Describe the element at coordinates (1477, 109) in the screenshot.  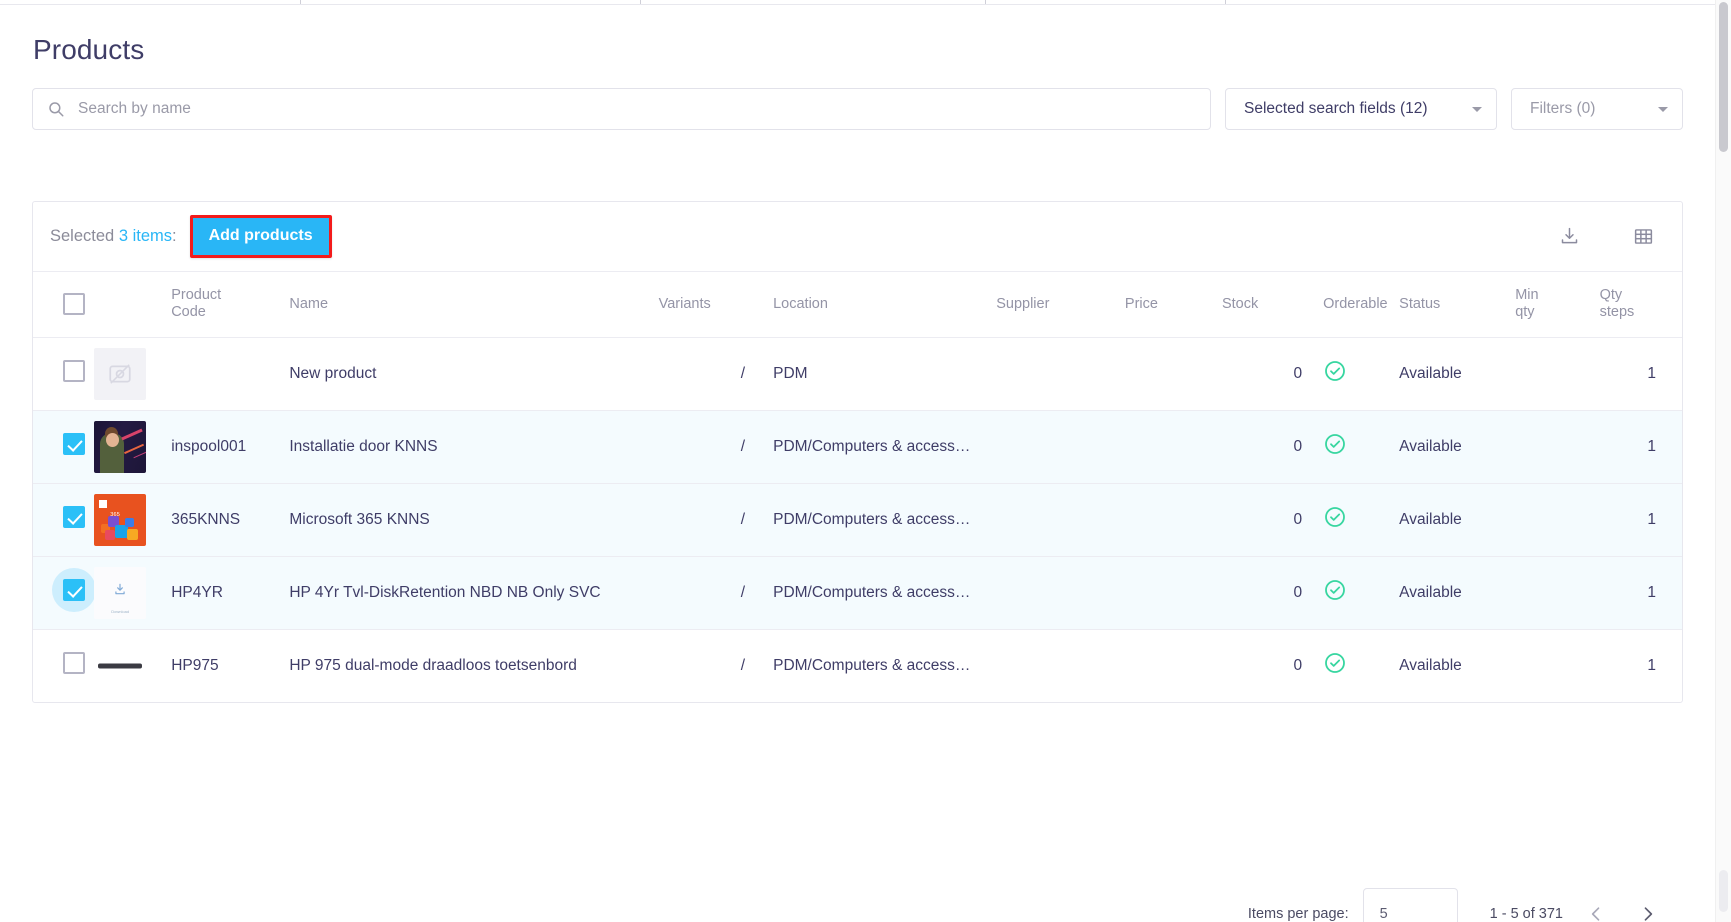
I see `chevron-down-icon` at that location.